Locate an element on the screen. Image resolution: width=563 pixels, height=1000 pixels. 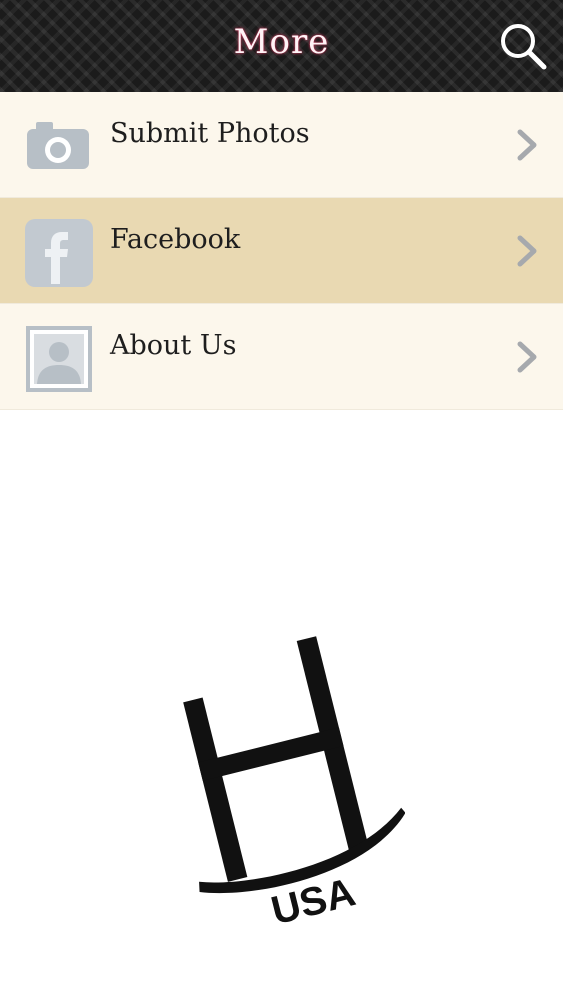
header-bar: More is located at coordinates (281, 46).